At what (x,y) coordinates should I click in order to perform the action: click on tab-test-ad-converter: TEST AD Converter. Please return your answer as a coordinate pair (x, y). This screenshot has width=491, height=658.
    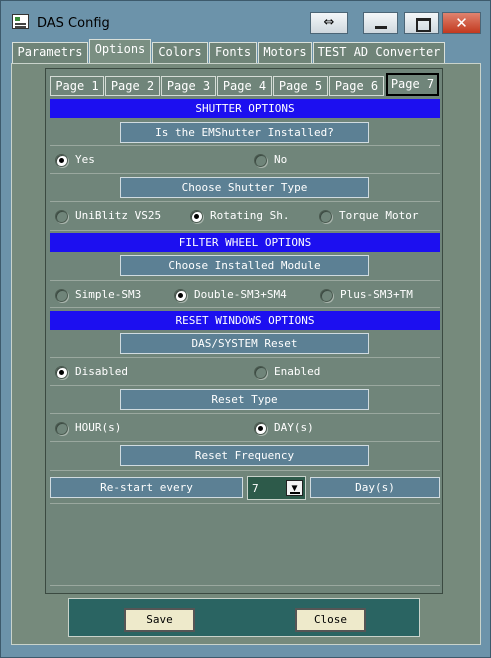
    Looking at the image, I should click on (379, 52).